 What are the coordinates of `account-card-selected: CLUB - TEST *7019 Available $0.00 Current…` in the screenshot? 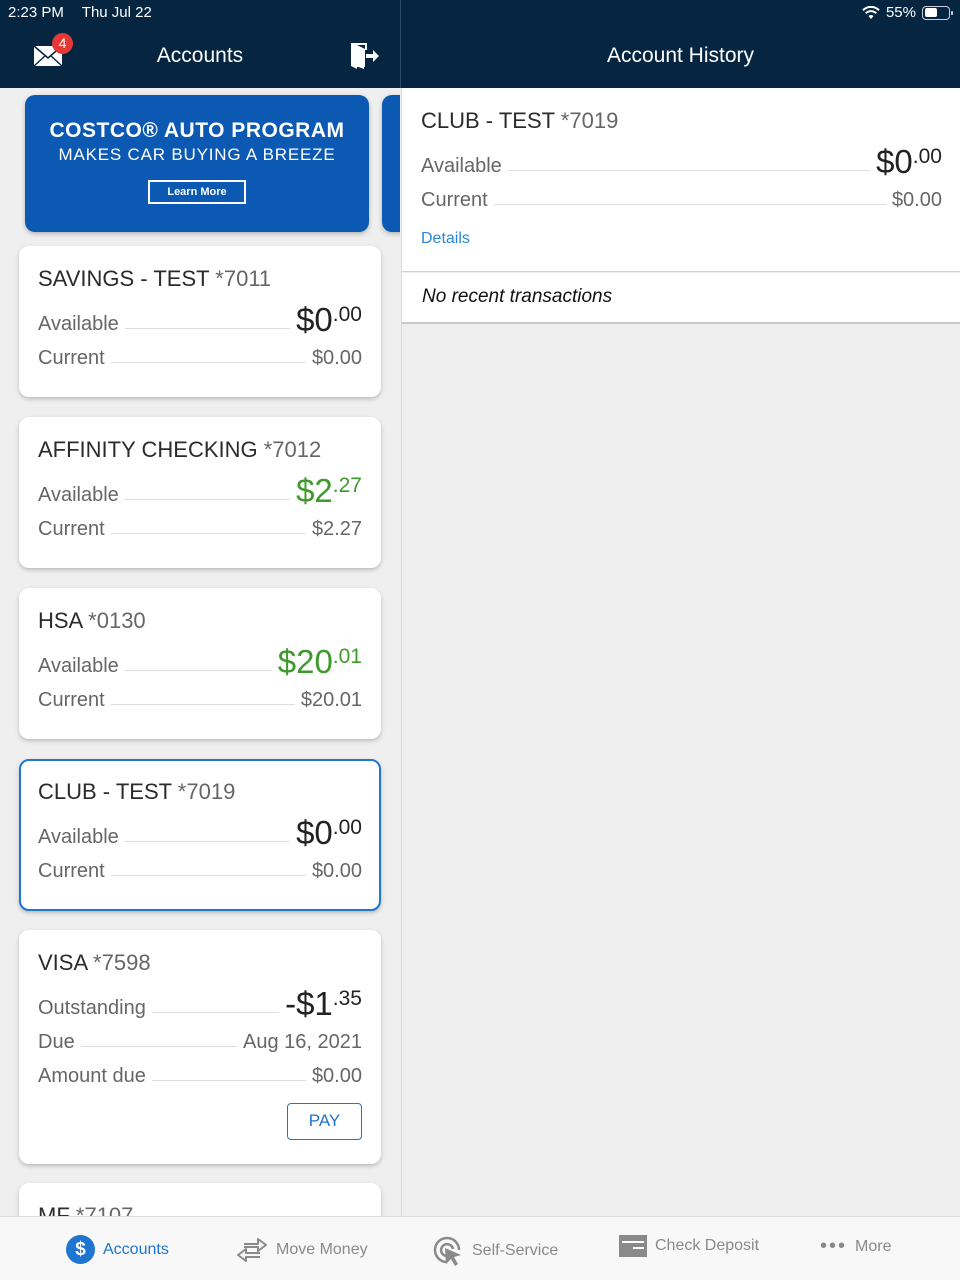 It's located at (200, 835).